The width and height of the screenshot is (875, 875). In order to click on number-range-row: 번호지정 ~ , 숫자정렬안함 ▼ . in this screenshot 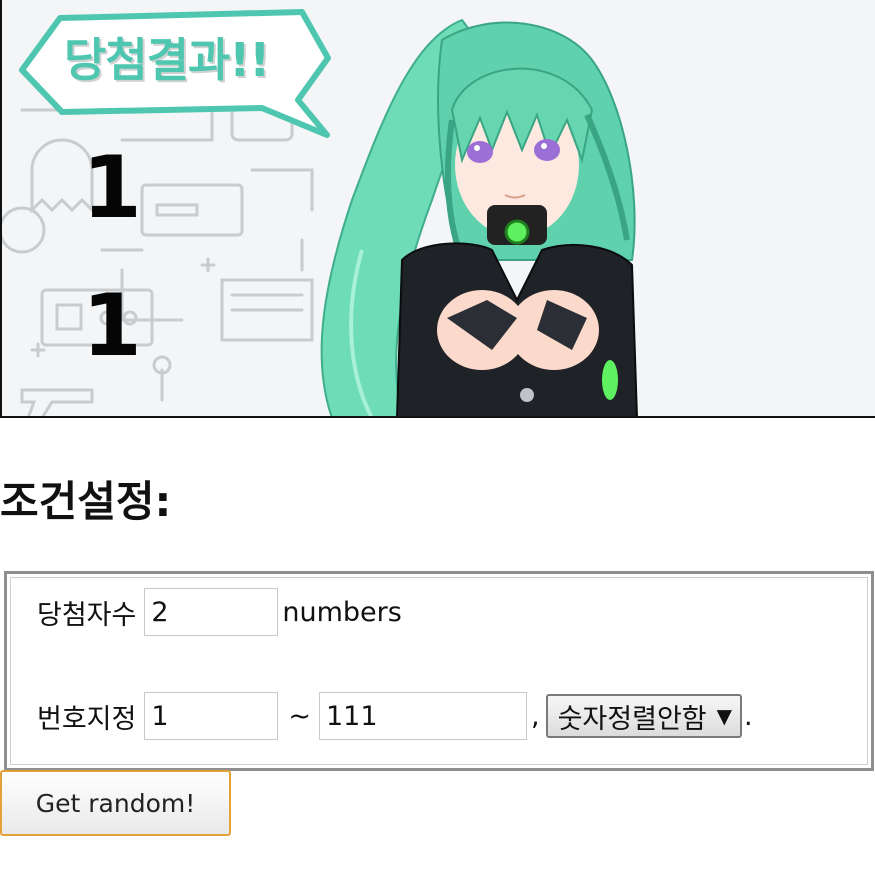, I will do `click(395, 716)`.